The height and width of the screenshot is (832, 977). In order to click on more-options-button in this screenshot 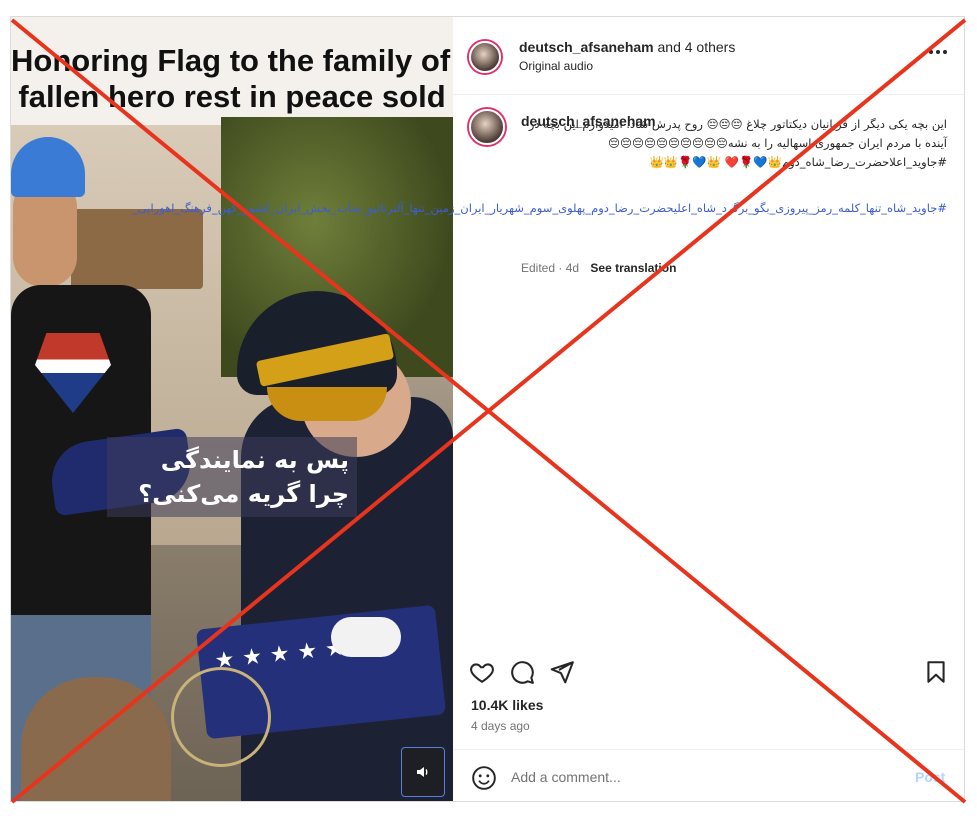, I will do `click(938, 53)`.